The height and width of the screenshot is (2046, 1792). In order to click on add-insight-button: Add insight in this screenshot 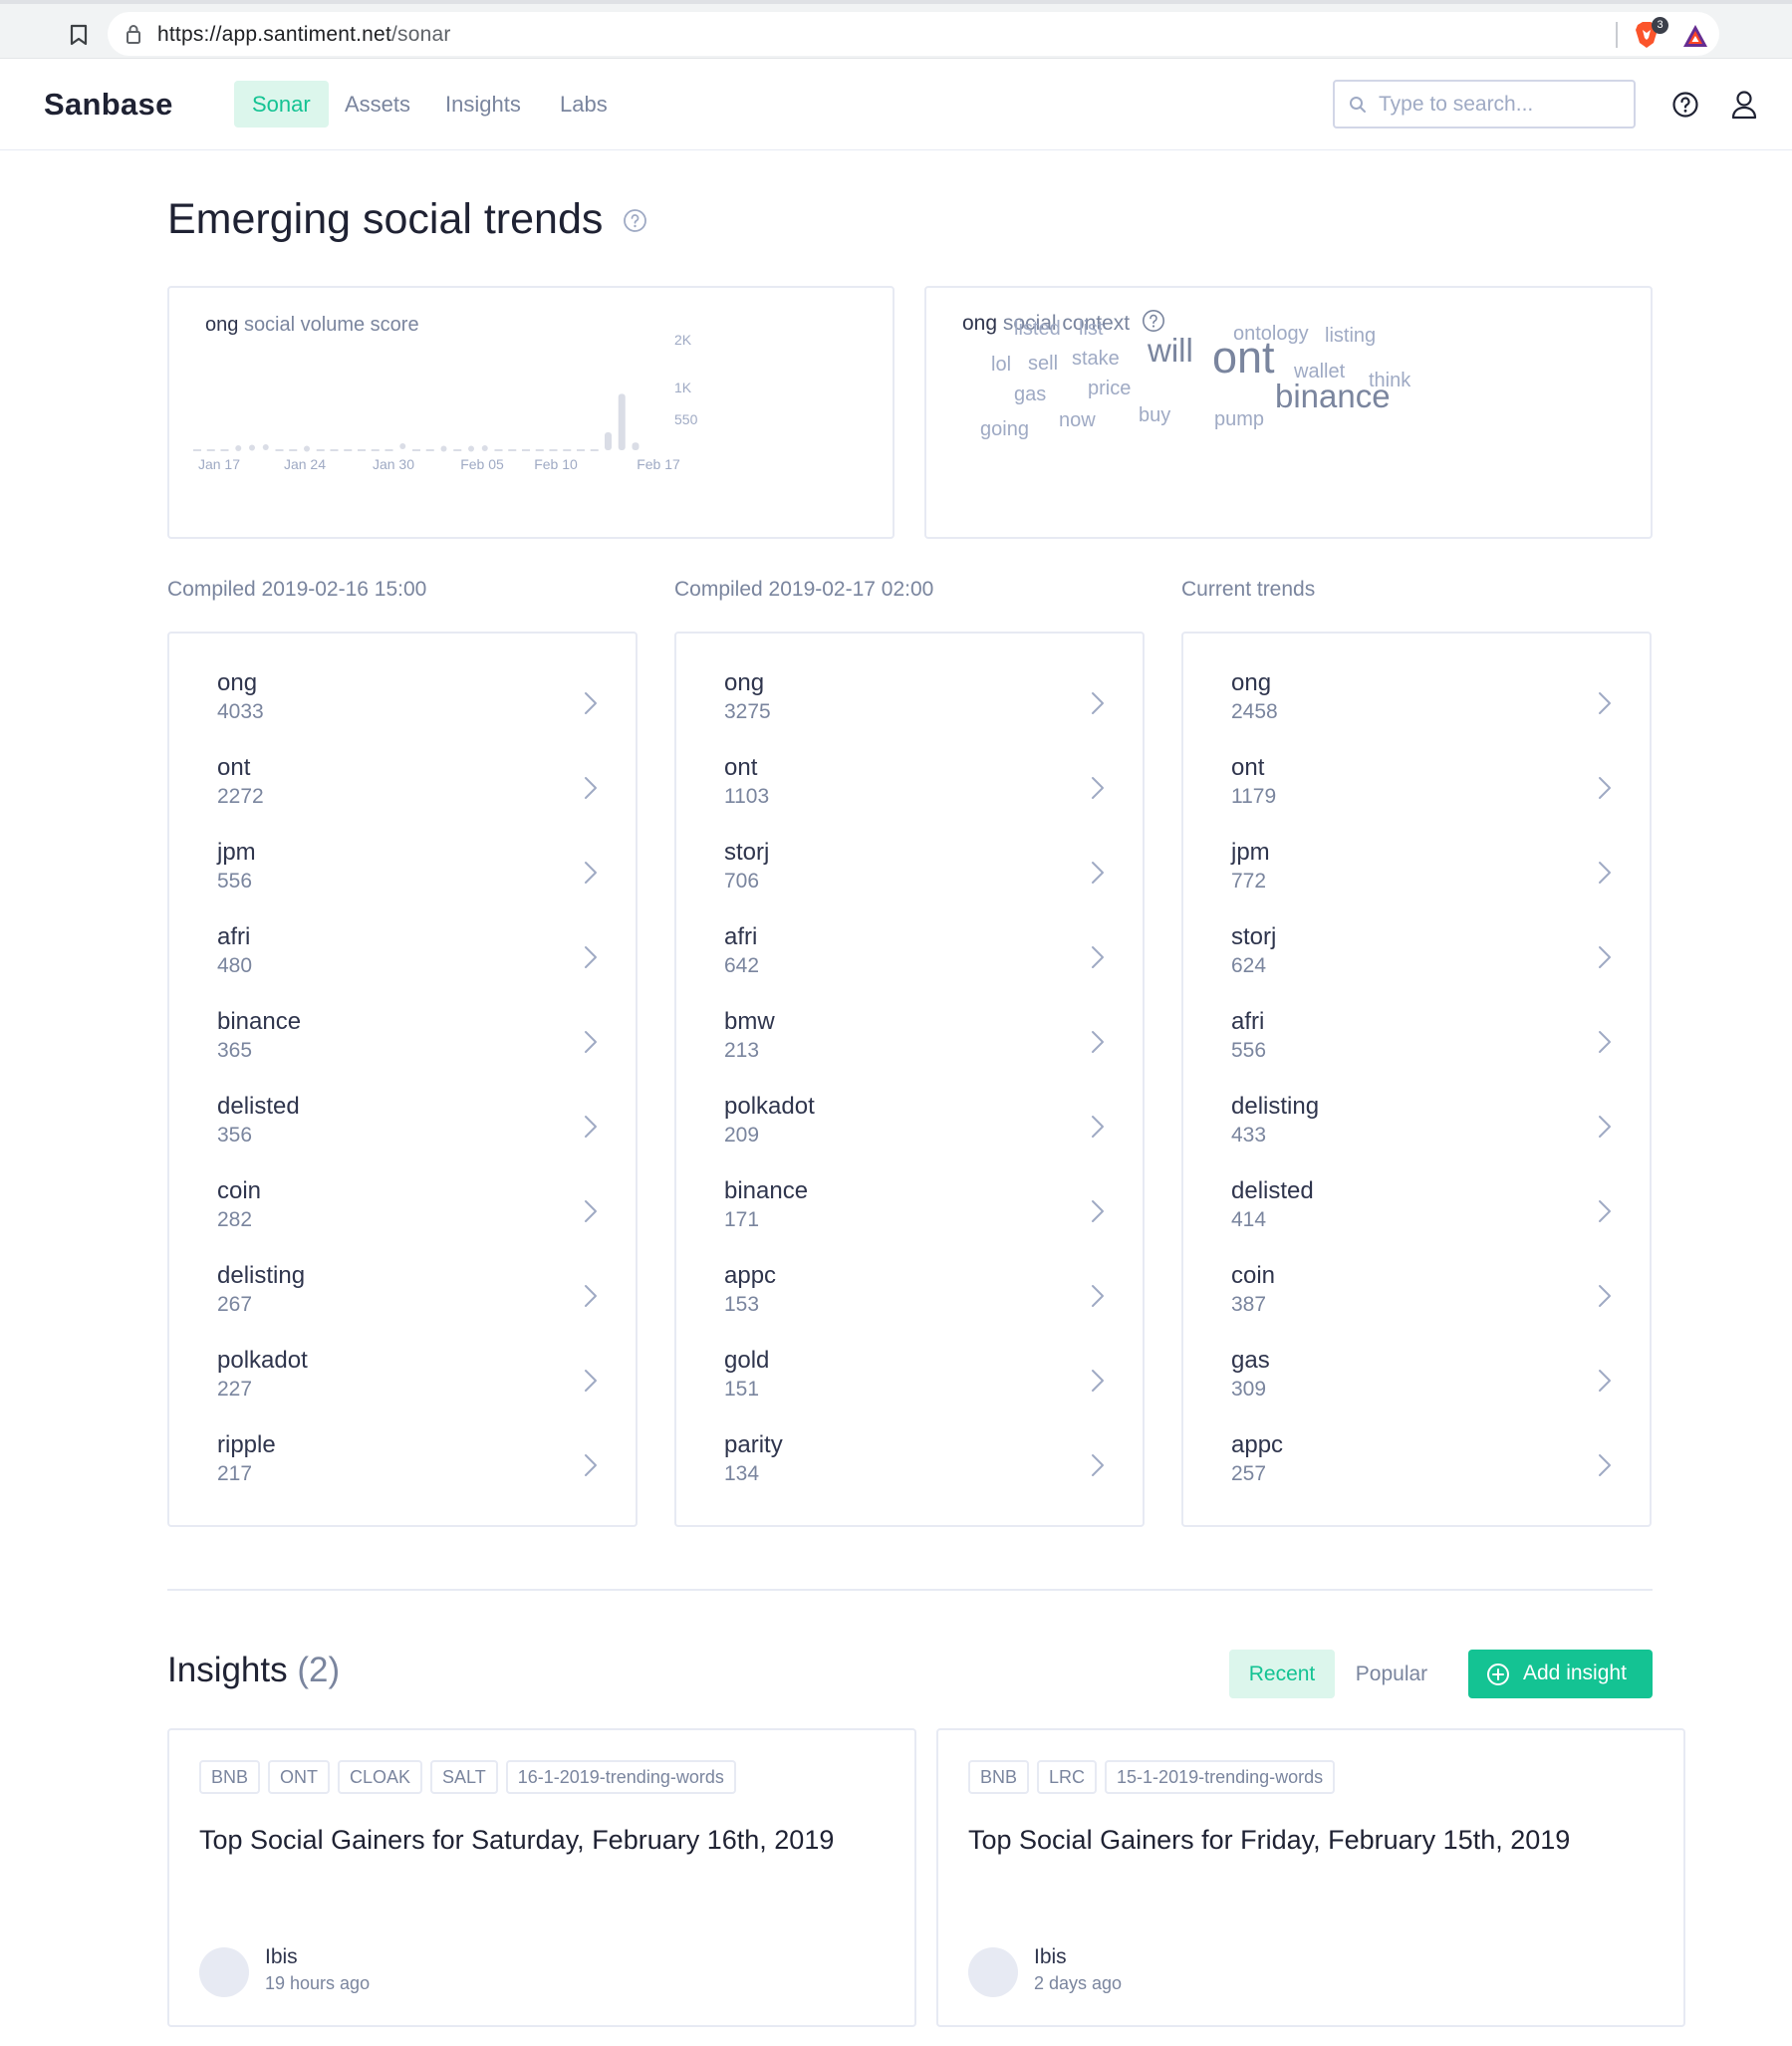, I will do `click(1560, 1674)`.